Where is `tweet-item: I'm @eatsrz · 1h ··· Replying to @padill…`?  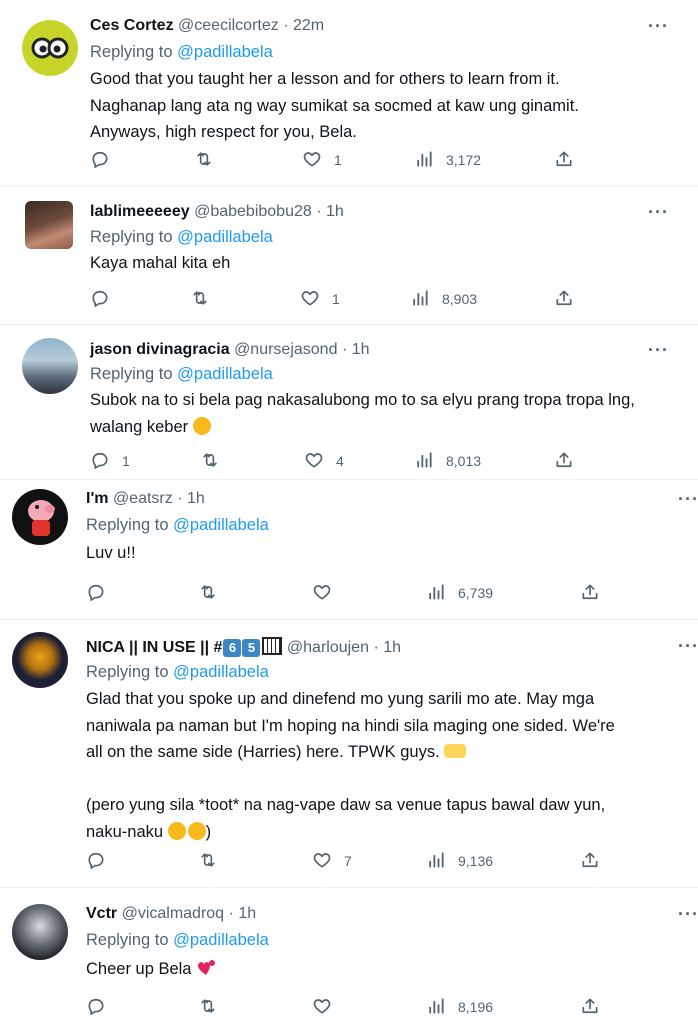
tweet-item: I'm @eatsrz · 1h ··· Replying to @padill… is located at coordinates (349, 550).